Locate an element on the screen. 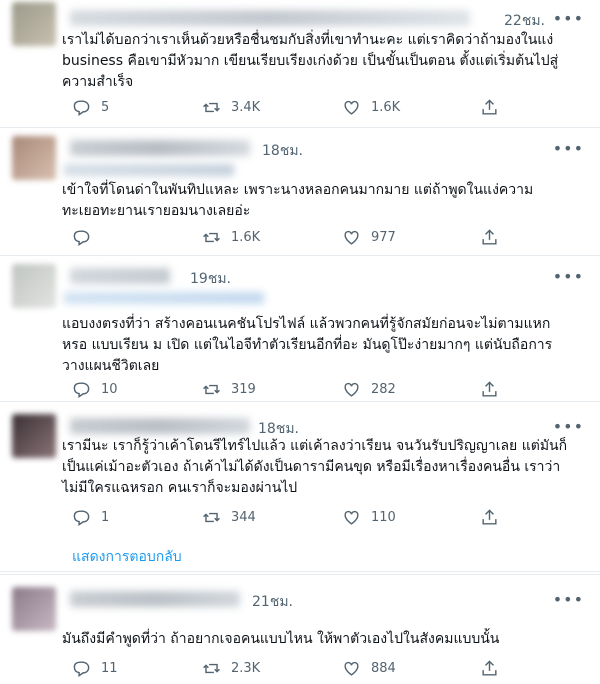 This screenshot has width=600, height=684. tweet-actions: 10 319 282 is located at coordinates (282, 389).